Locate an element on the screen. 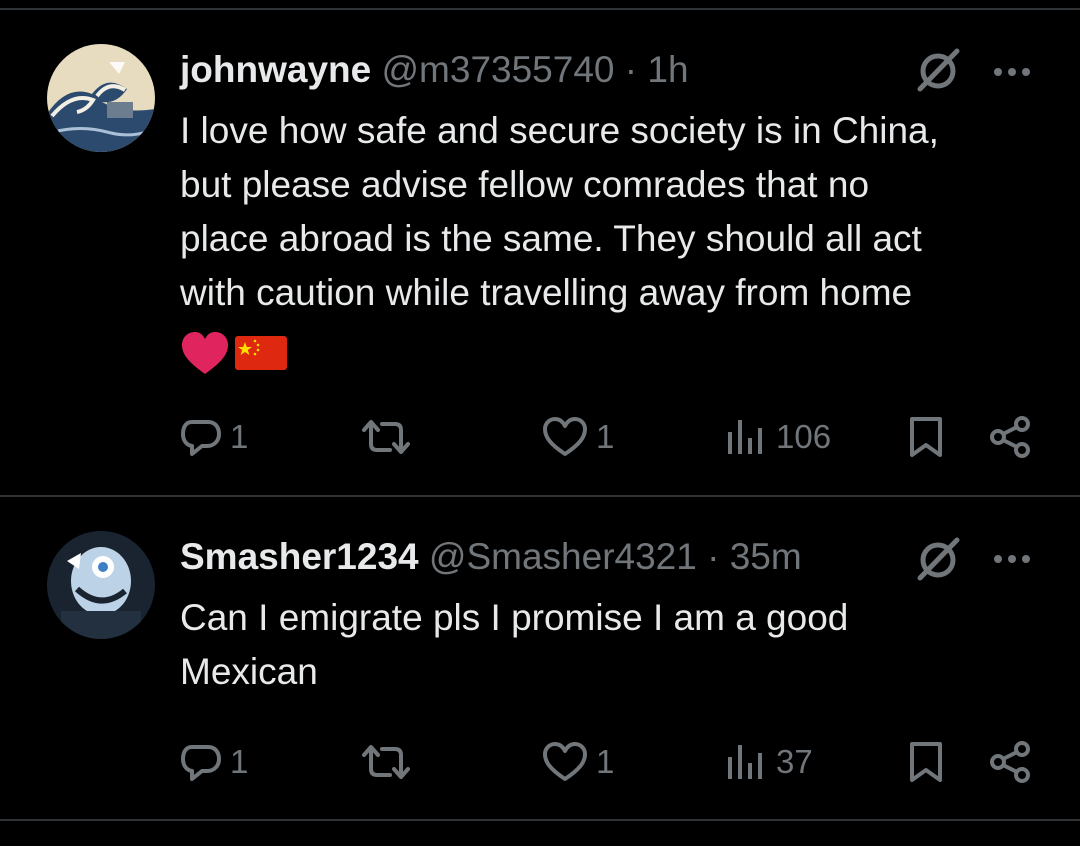  timestamp: 35m is located at coordinates (766, 556).